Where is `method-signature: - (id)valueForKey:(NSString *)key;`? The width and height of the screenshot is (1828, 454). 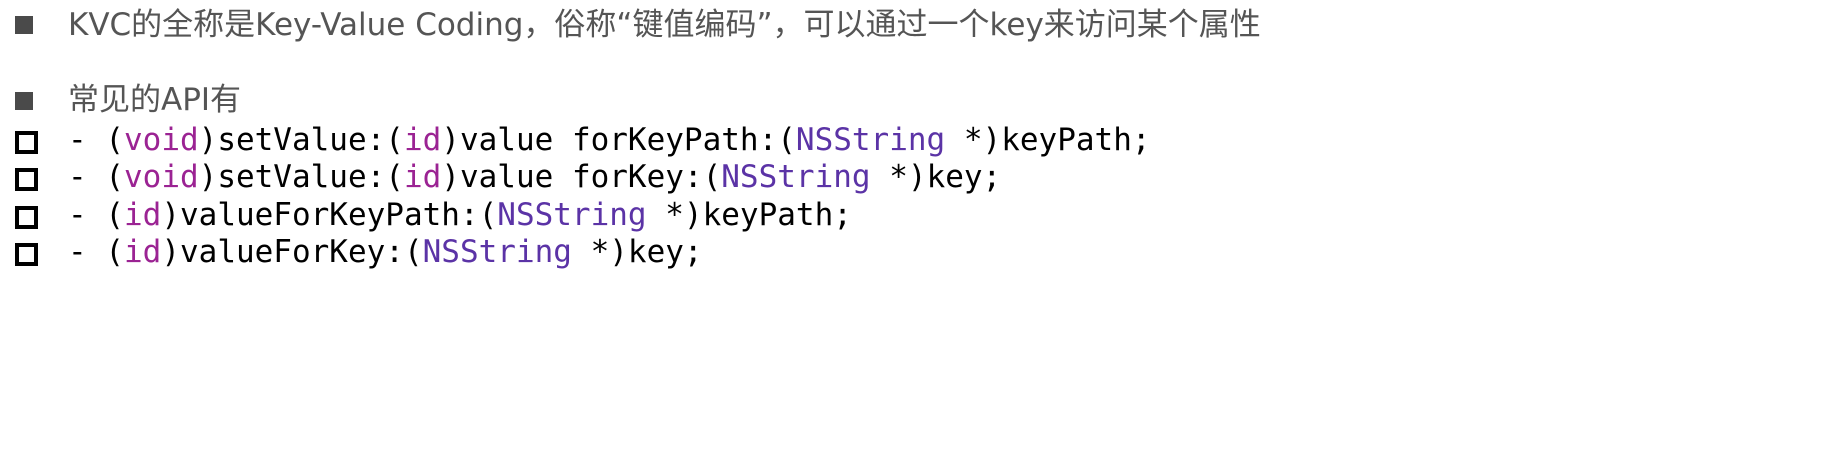
method-signature: - (id)valueForKey:(NSString *)key; is located at coordinates (385, 252).